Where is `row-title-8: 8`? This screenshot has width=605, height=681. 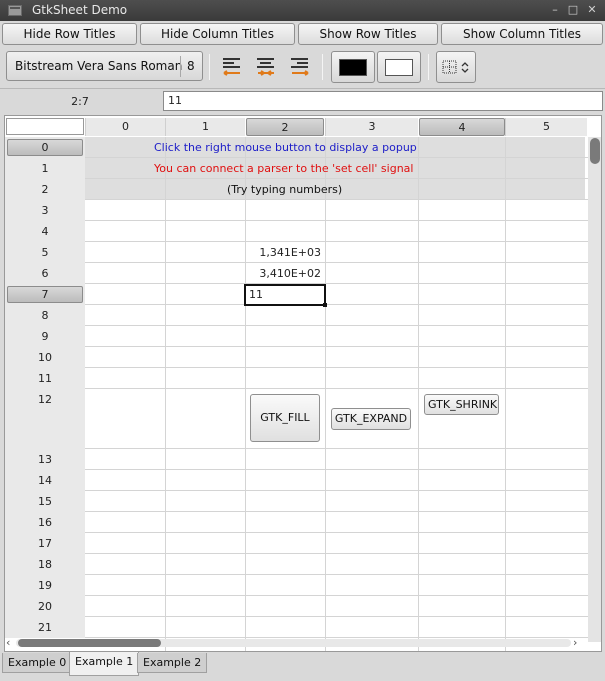 row-title-8: 8 is located at coordinates (45, 315).